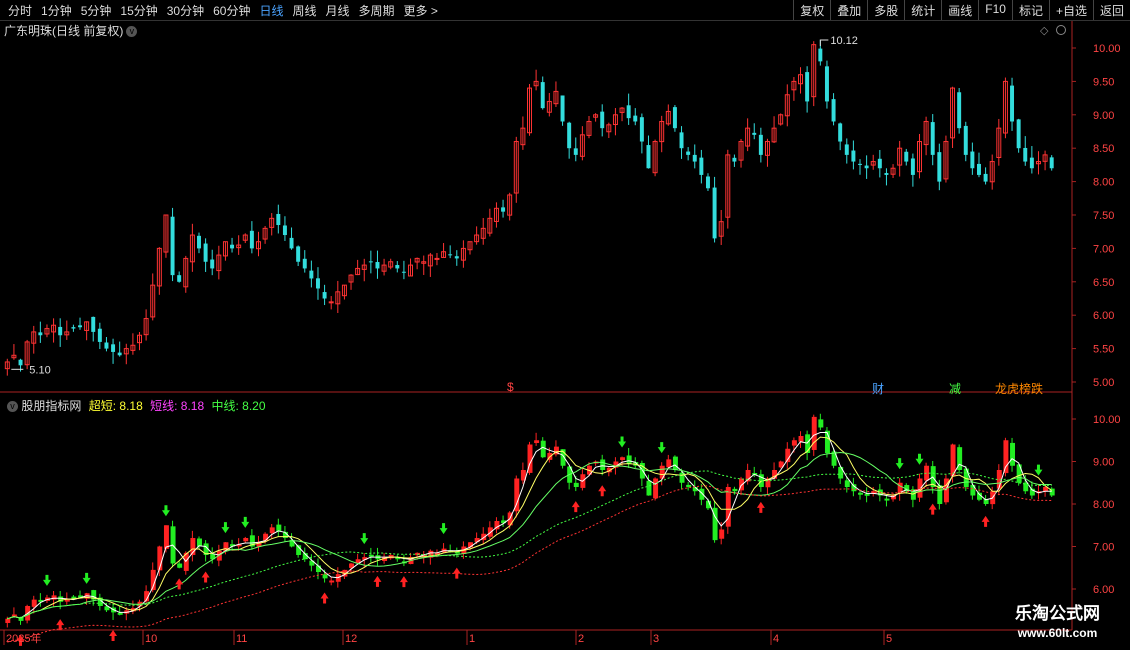 This screenshot has width=1130, height=650. What do you see at coordinates (581, 639) in the screenshot?
I see `date-label: 2` at bounding box center [581, 639].